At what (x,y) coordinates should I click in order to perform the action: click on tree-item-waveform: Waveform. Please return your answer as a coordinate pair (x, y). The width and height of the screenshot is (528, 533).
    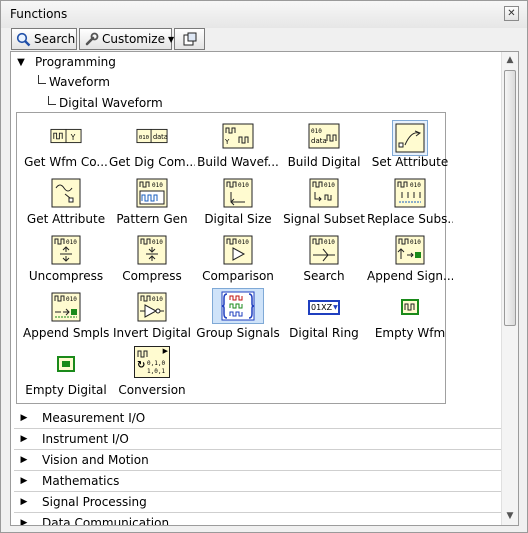
    Looking at the image, I should click on (74, 82).